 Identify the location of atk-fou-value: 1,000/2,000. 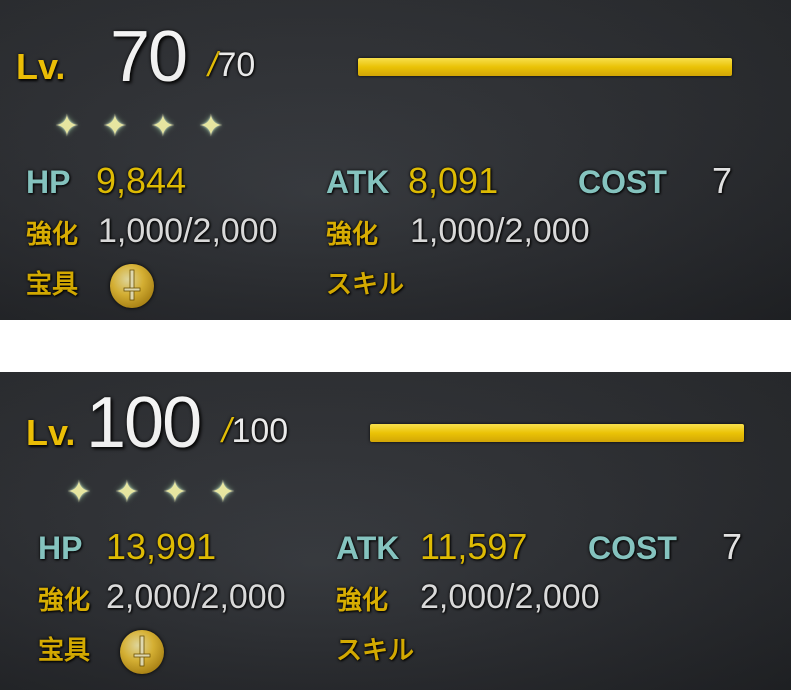
(500, 231).